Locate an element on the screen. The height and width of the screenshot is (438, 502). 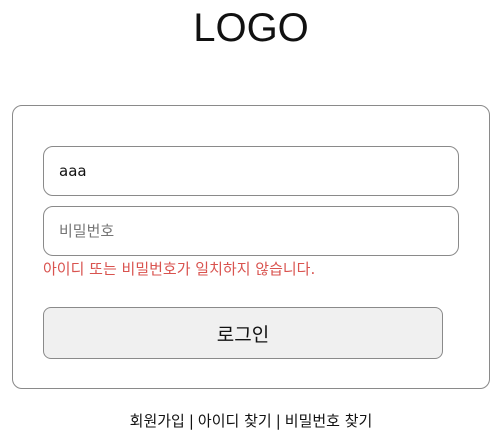
password-input is located at coordinates (251, 231).